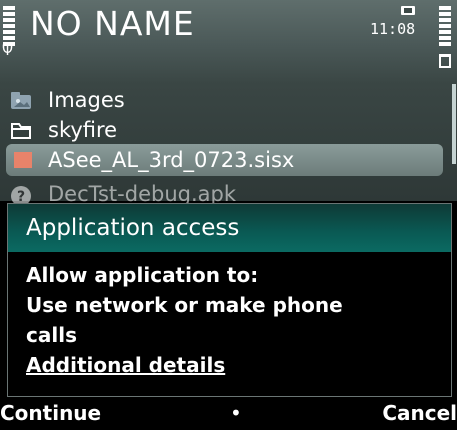 This screenshot has height=430, width=457. What do you see at coordinates (444, 37) in the screenshot?
I see `battery-icon` at bounding box center [444, 37].